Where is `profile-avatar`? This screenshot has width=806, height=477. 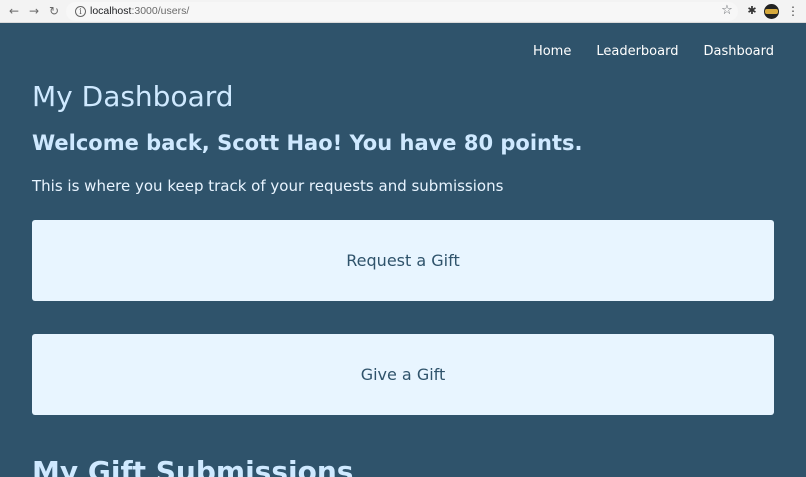 profile-avatar is located at coordinates (771, 11).